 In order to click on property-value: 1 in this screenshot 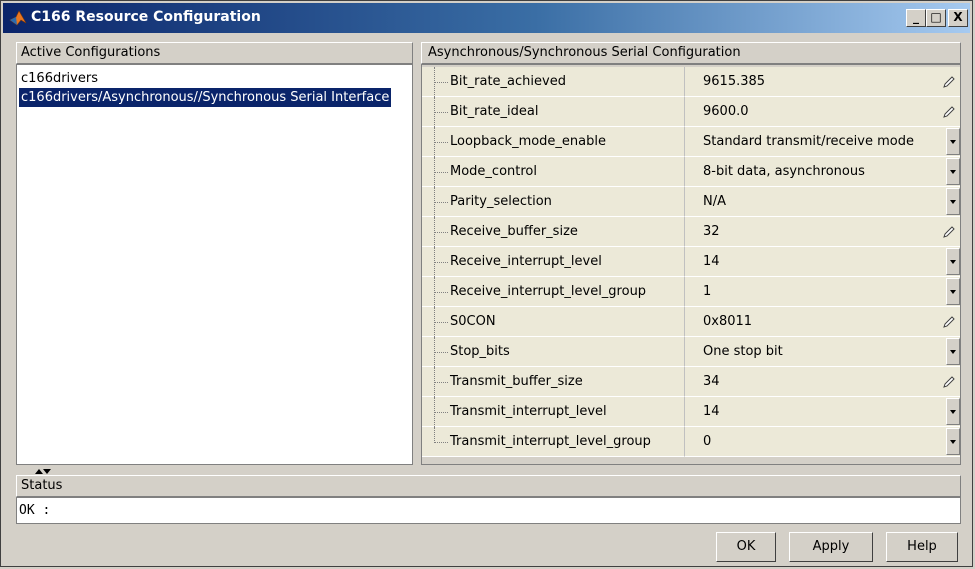, I will do `click(707, 291)`.